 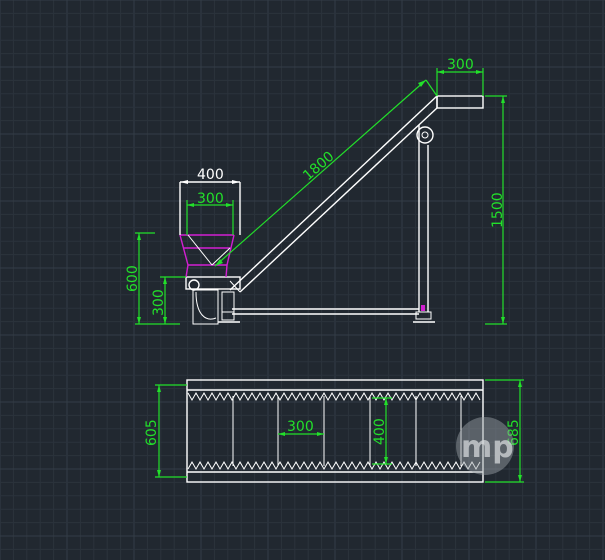 What do you see at coordinates (168, 300) in the screenshot?
I see `dim-inlet-height: 300` at bounding box center [168, 300].